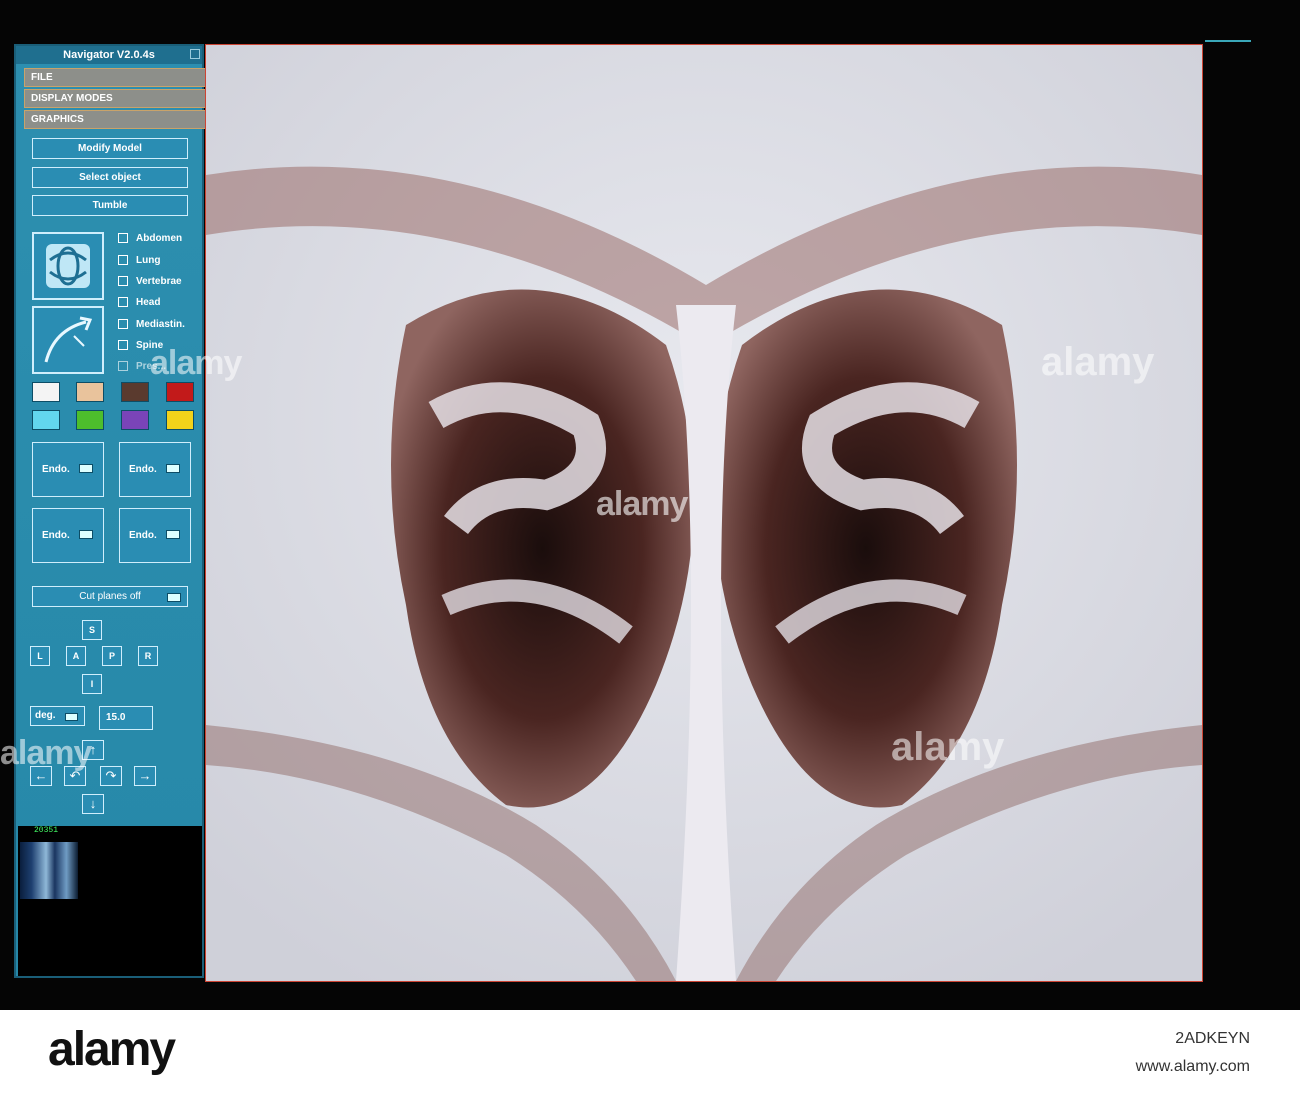  Describe the element at coordinates (76, 656) in the screenshot. I see `direction-button-a: A` at that location.